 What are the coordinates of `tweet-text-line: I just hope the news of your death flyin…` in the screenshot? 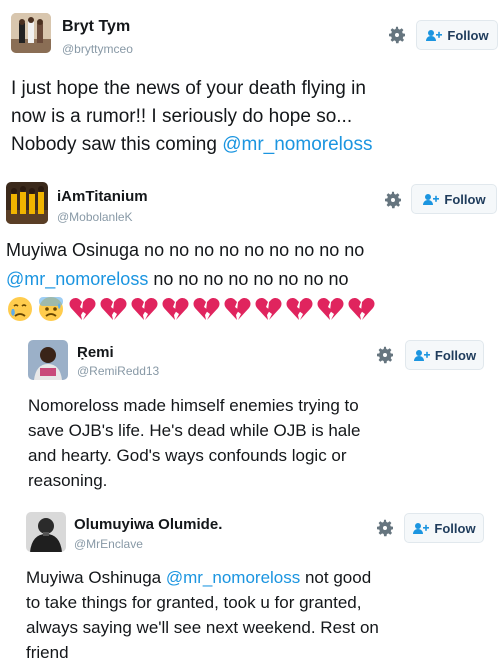 It's located at (188, 88).